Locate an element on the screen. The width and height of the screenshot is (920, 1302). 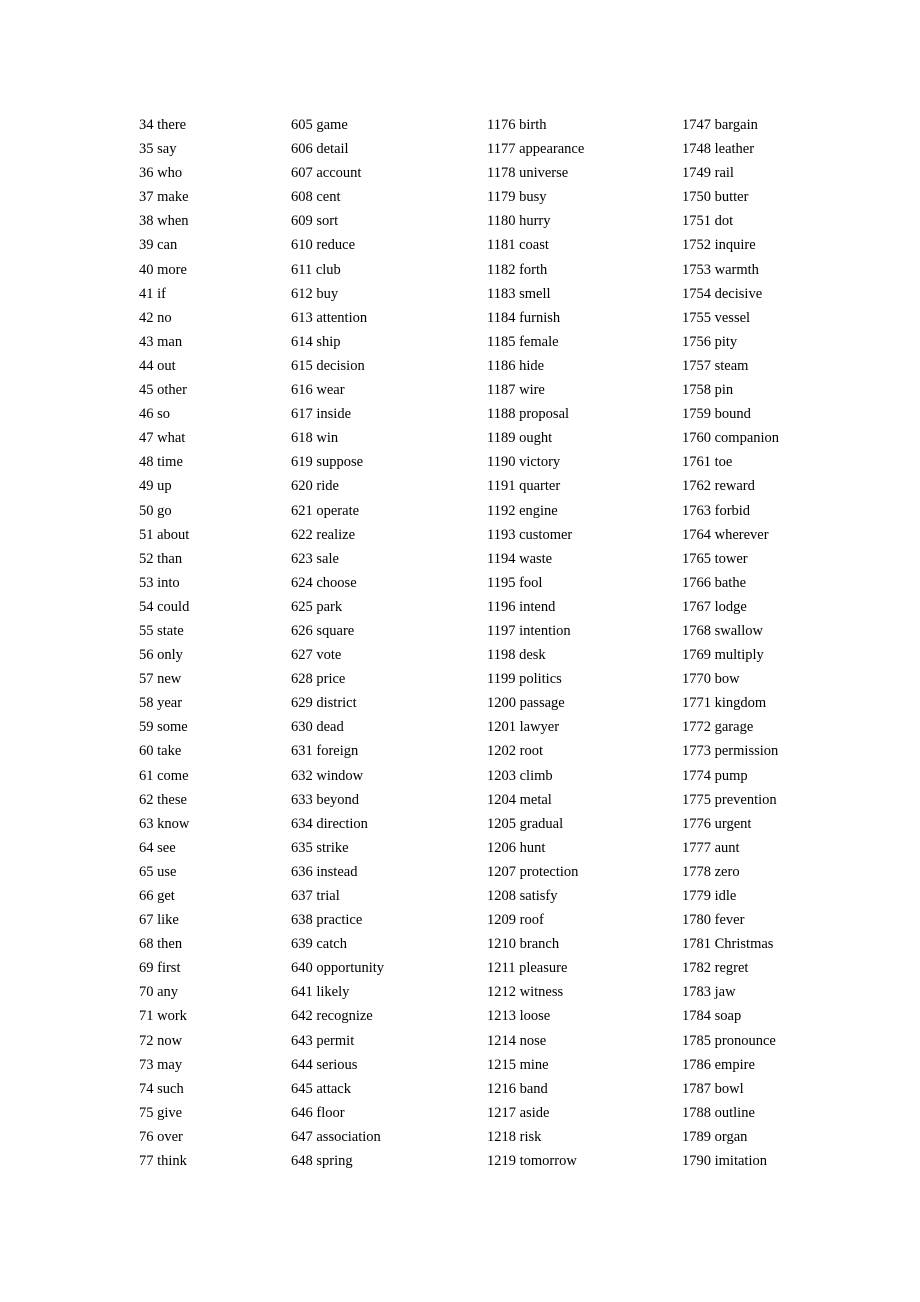
entry-word: choose is located at coordinates (336, 582).